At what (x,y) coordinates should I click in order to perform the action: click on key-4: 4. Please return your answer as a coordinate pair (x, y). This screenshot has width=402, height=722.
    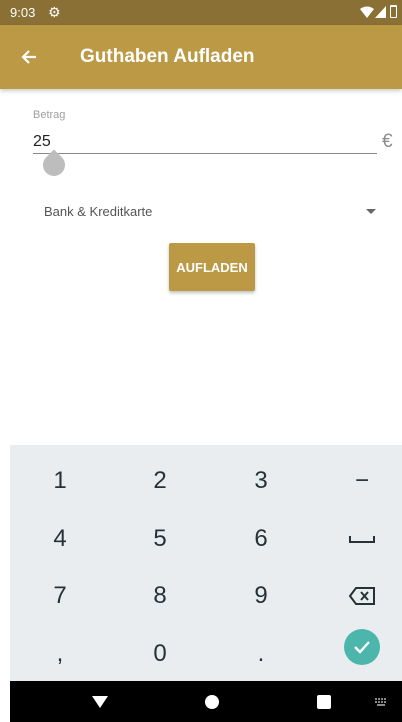
    Looking at the image, I should click on (60, 539).